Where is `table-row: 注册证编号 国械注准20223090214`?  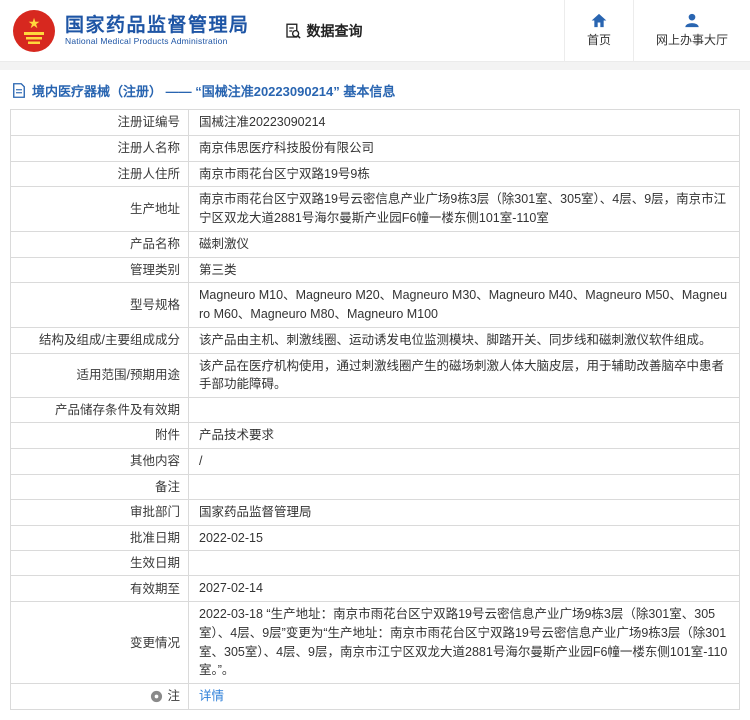 table-row: 注册证编号 国械注准20223090214 is located at coordinates (375, 123).